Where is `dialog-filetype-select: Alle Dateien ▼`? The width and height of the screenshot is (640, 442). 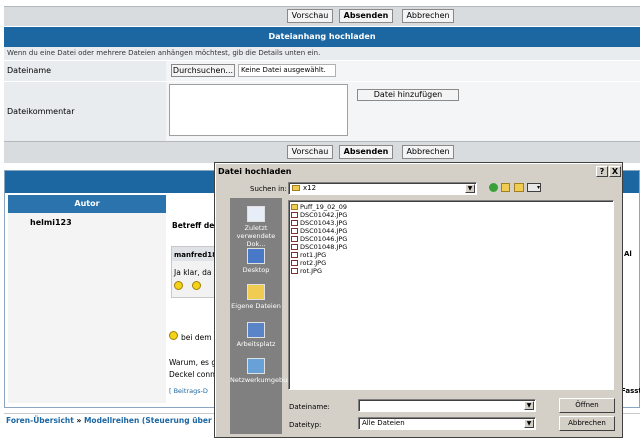
dialog-filetype-select: Alle Dateien ▼ is located at coordinates (447, 423).